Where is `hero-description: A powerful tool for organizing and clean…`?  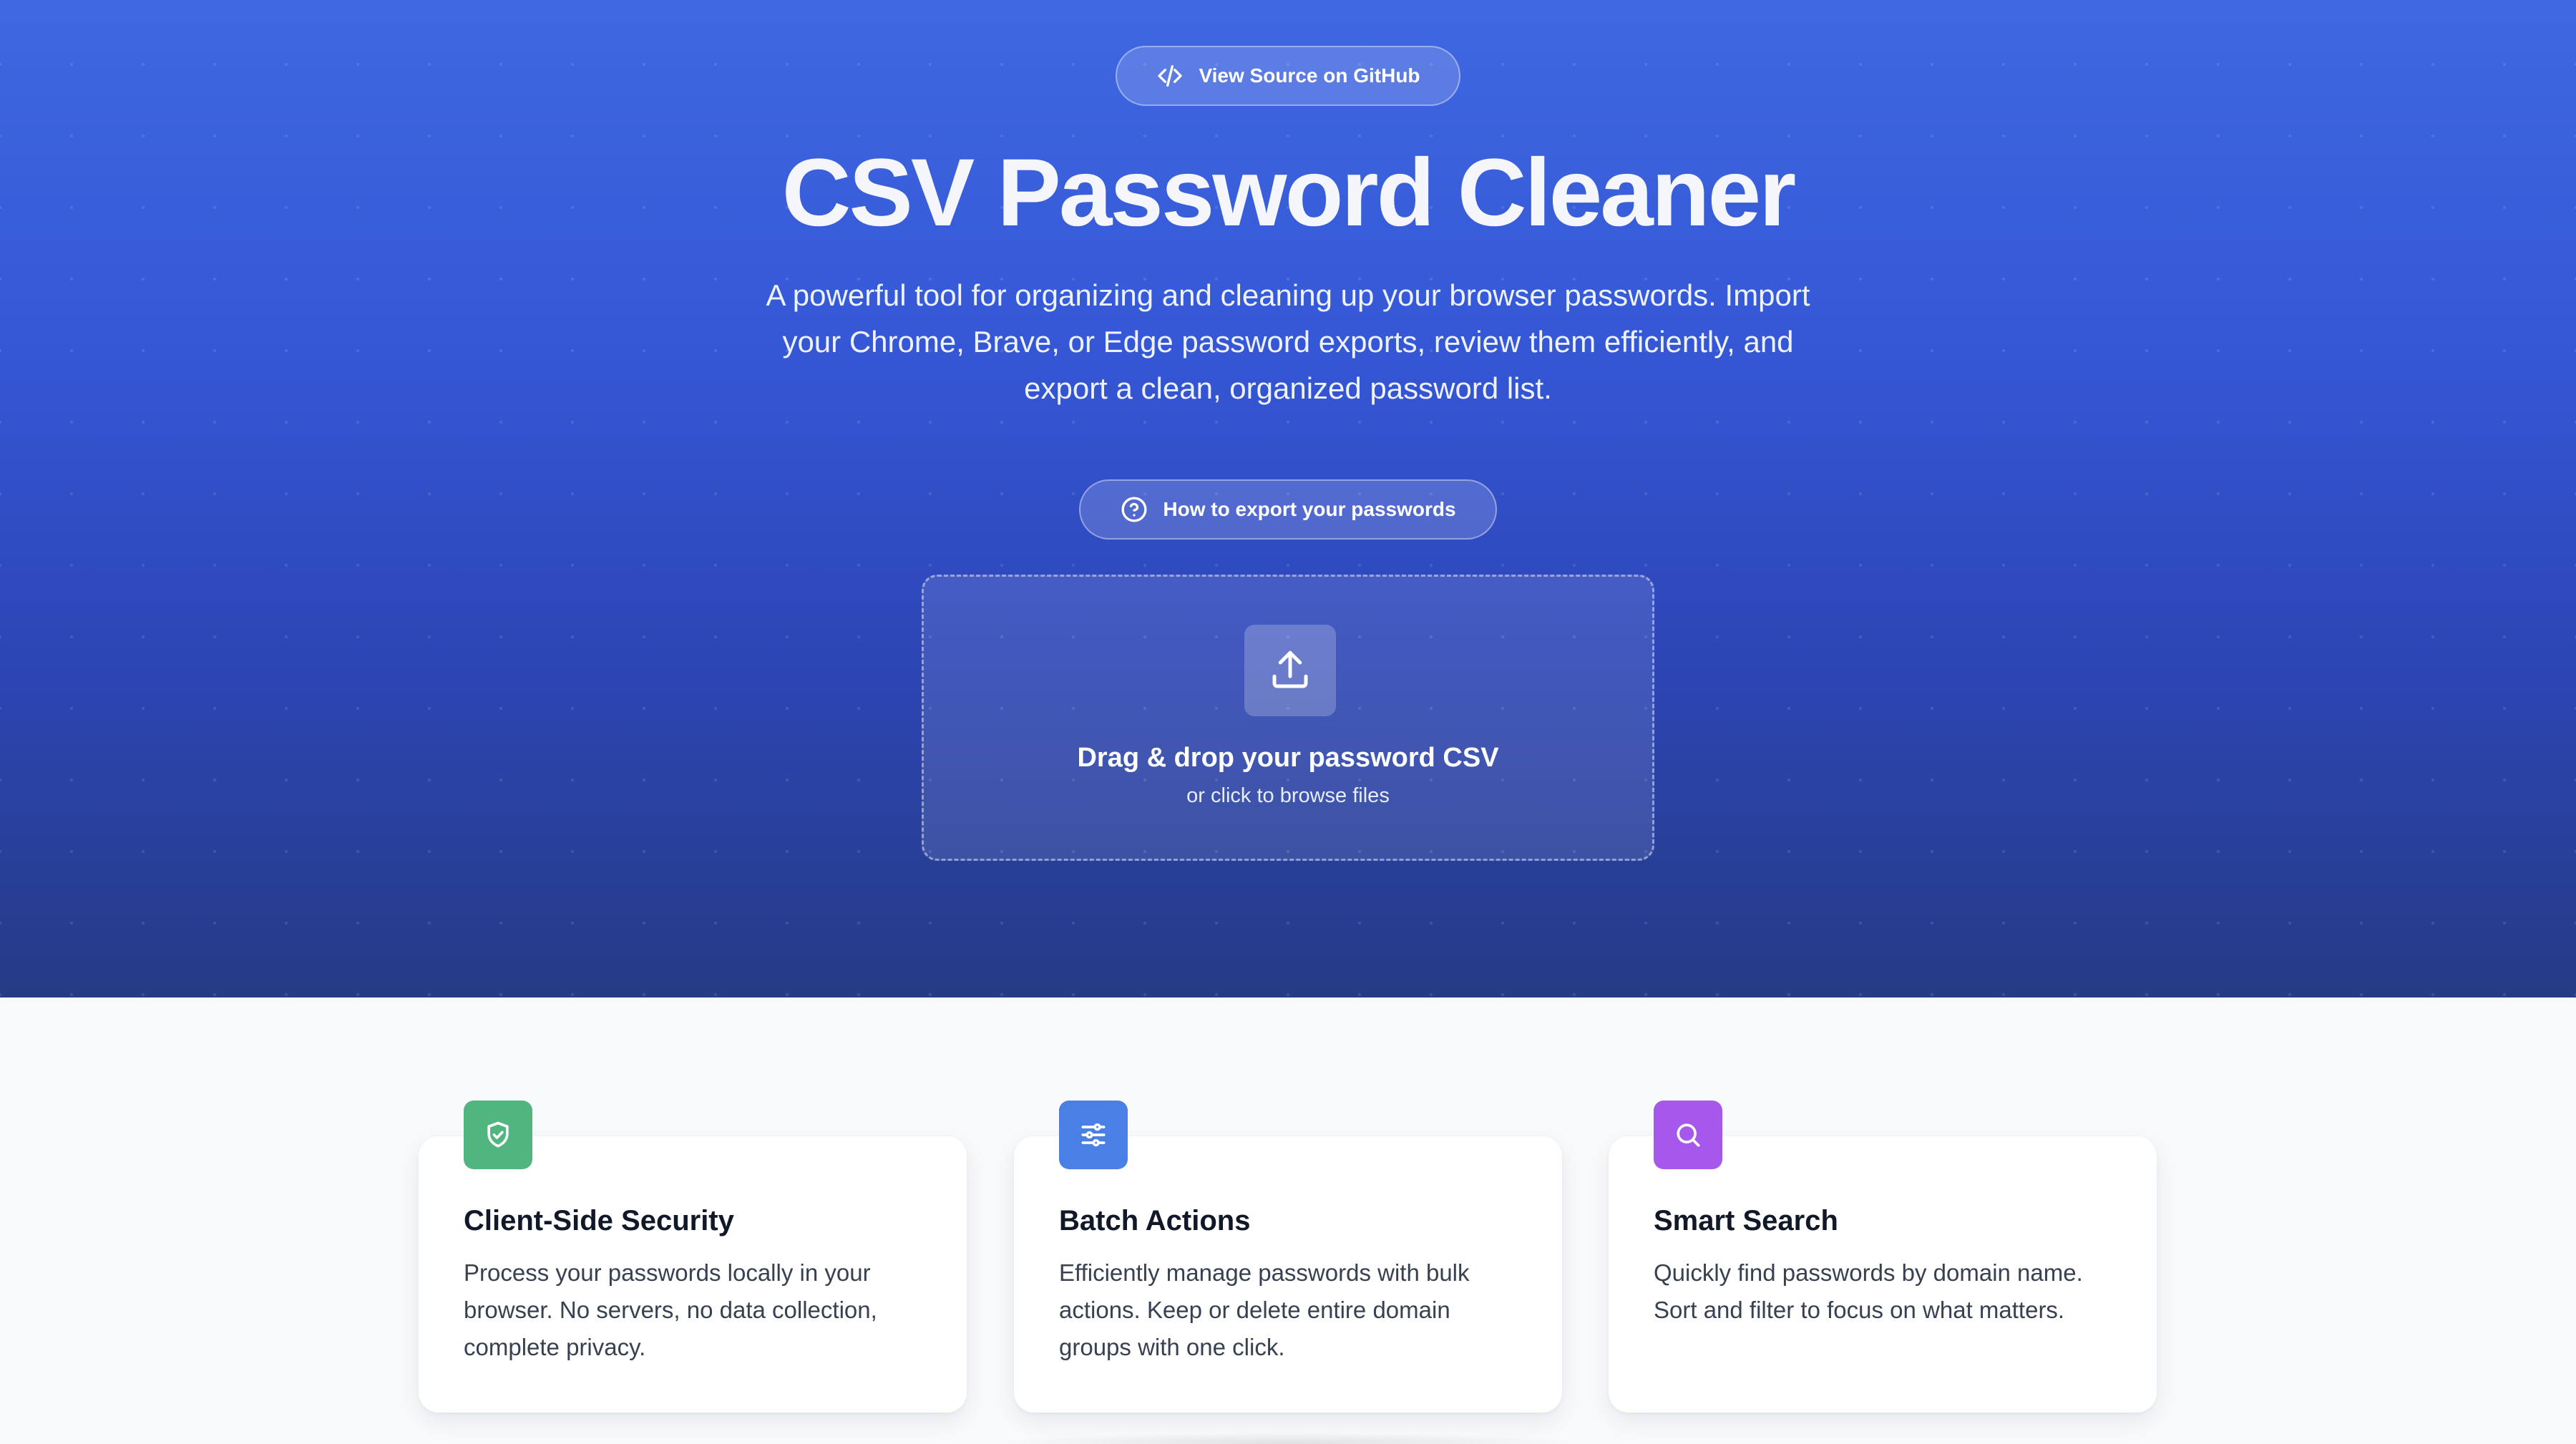 hero-description: A powerful tool for organizing and clean… is located at coordinates (1288, 342).